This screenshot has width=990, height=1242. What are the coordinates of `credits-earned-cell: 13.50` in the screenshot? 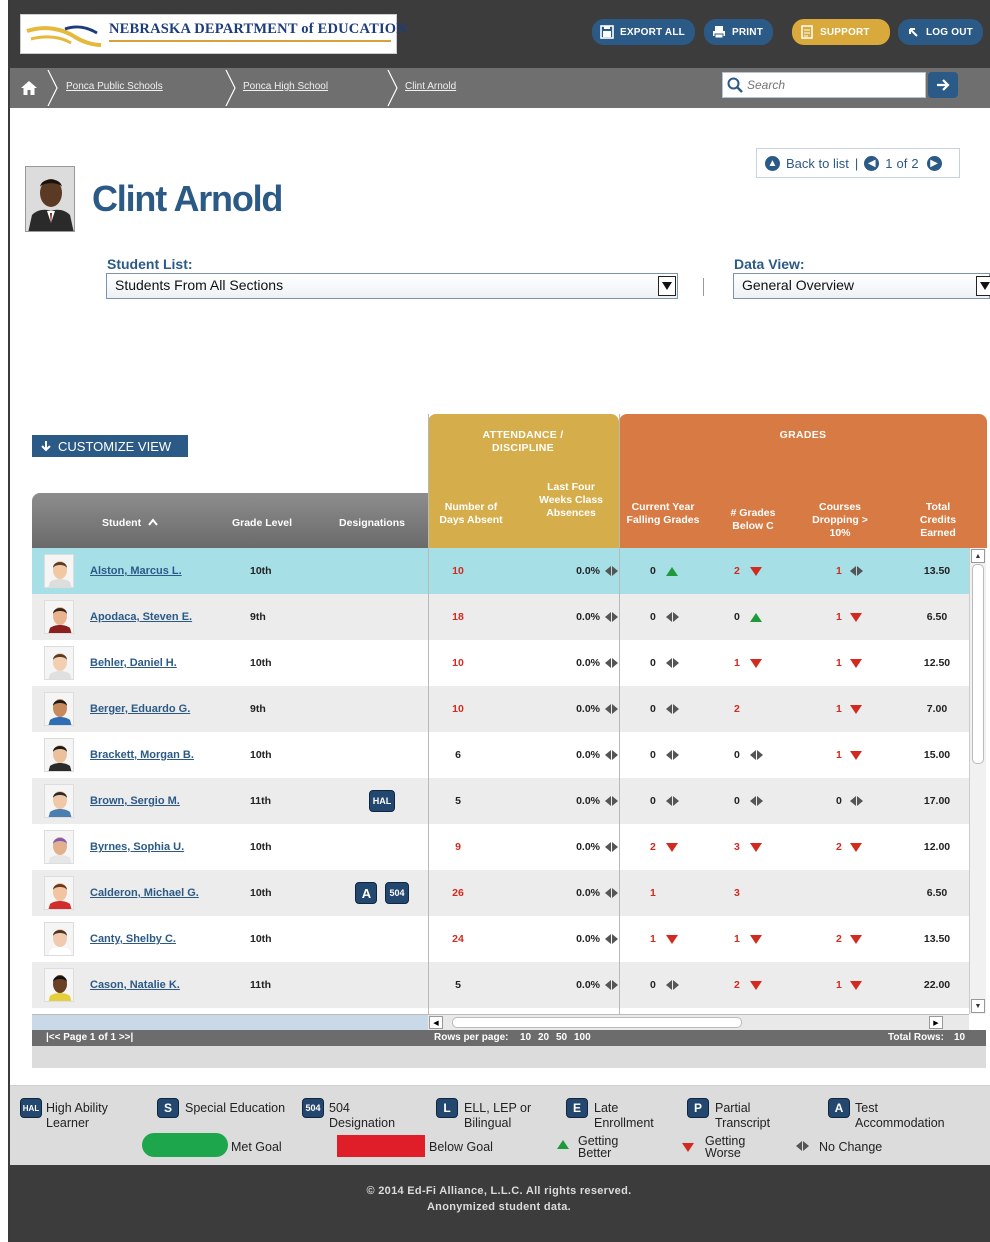 It's located at (937, 939).